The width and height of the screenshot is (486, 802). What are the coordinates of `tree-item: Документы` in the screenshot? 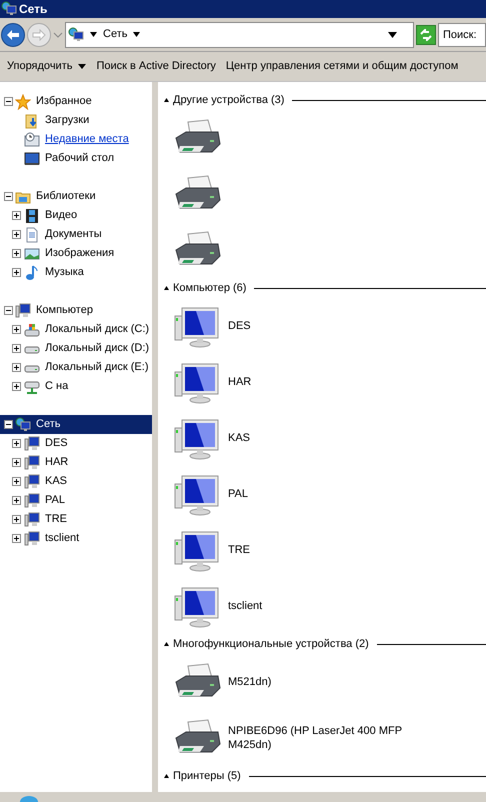 It's located at (78, 234).